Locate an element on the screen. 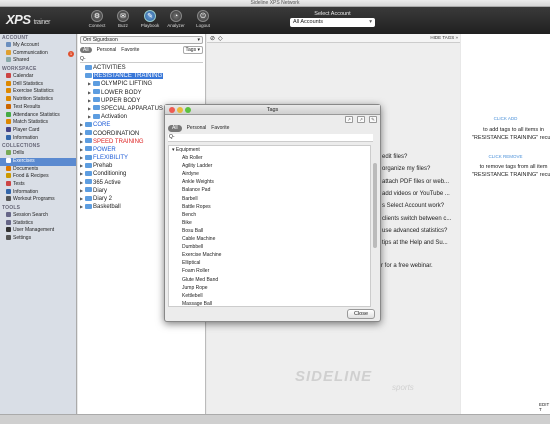 Image resolution: width=550 pixels, height=424 pixels. sidebar-item-my-account: My Account is located at coordinates (38, 46).